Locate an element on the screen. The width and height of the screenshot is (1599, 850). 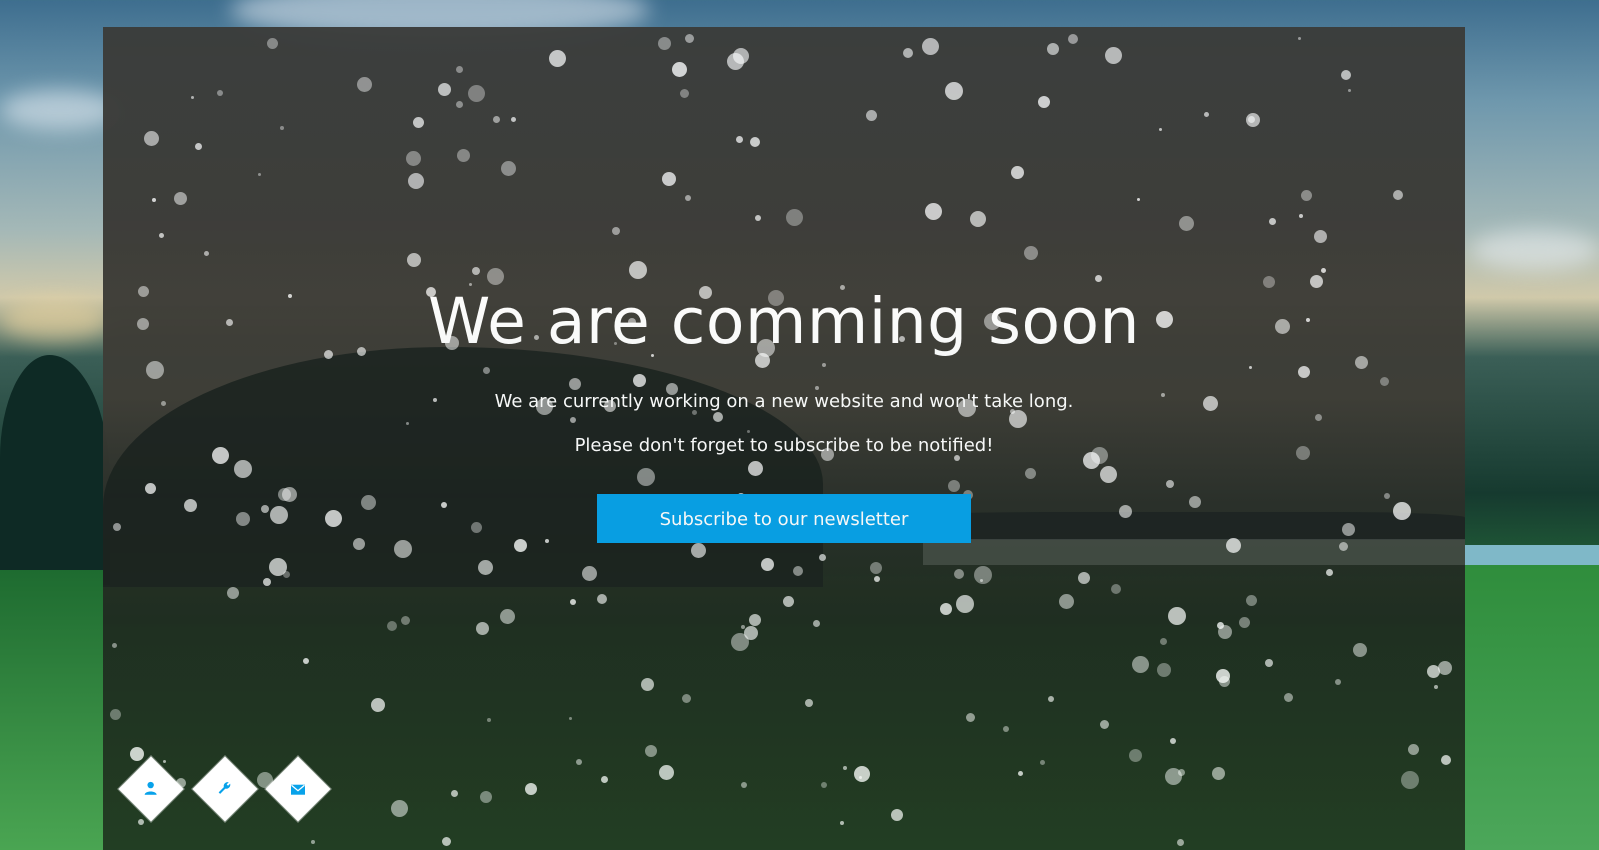
envelope-icon is located at coordinates (298, 789).